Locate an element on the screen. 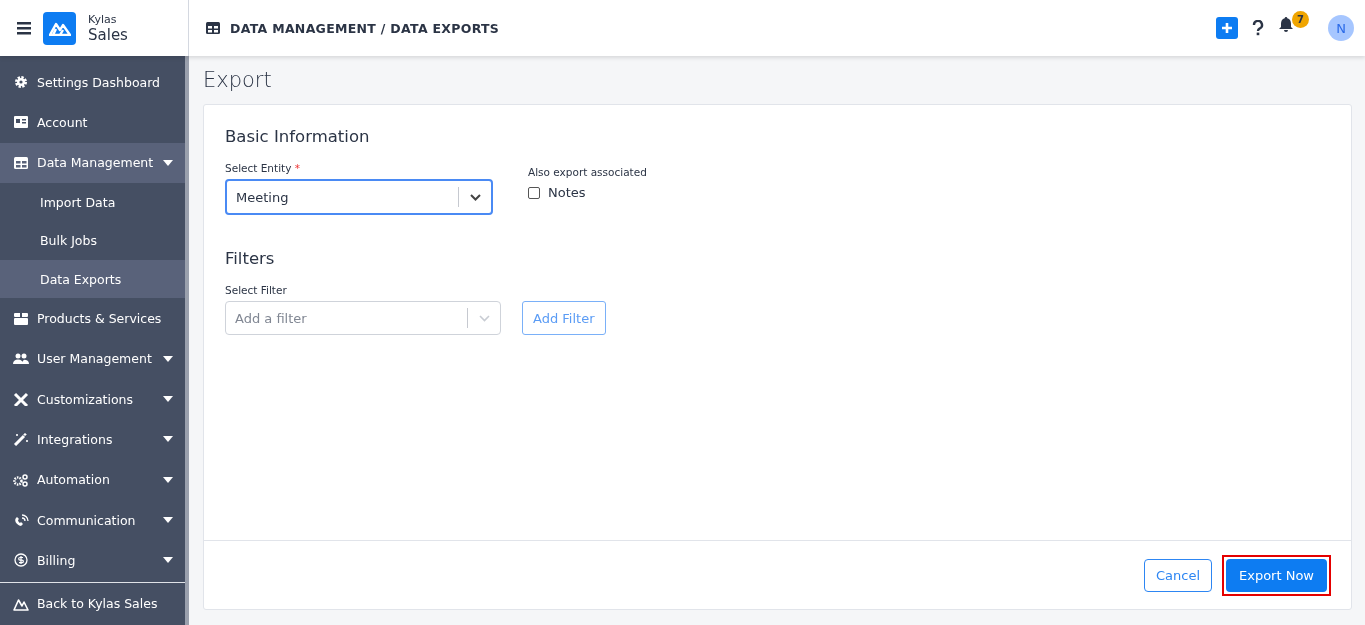 The width and height of the screenshot is (1365, 625). cancel-button: Cancel is located at coordinates (1177, 575).